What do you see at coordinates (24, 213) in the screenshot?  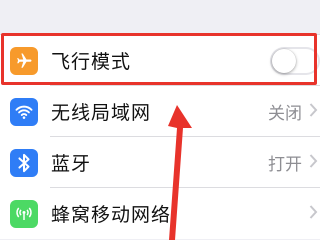 I see `cellular-icon` at bounding box center [24, 213].